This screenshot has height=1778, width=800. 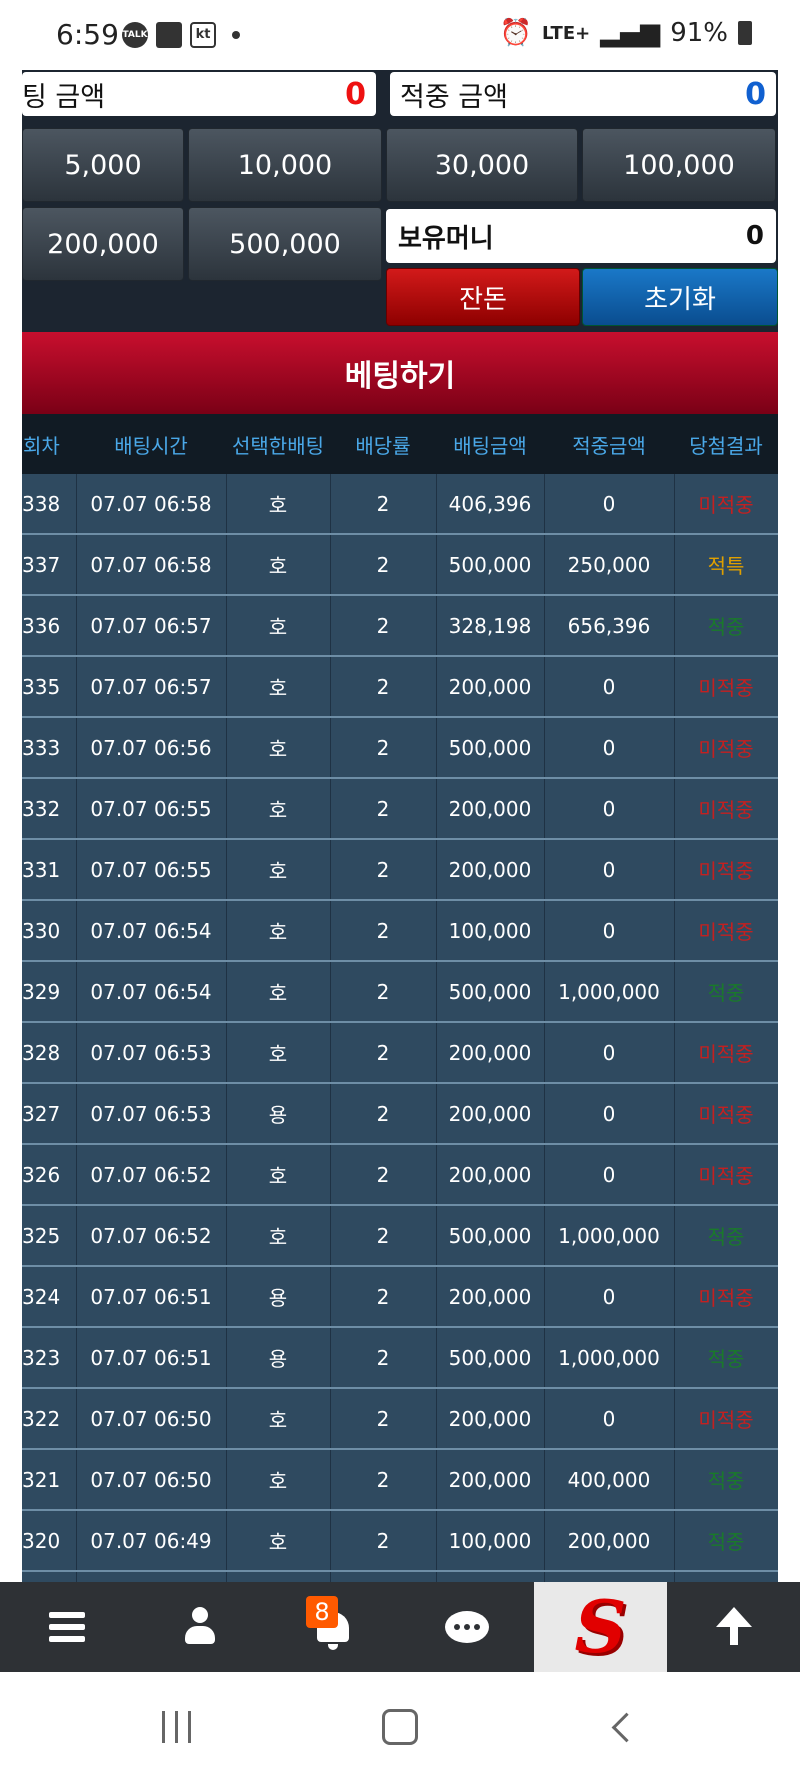 I want to click on back-icon, so click(x=626, y=1727).